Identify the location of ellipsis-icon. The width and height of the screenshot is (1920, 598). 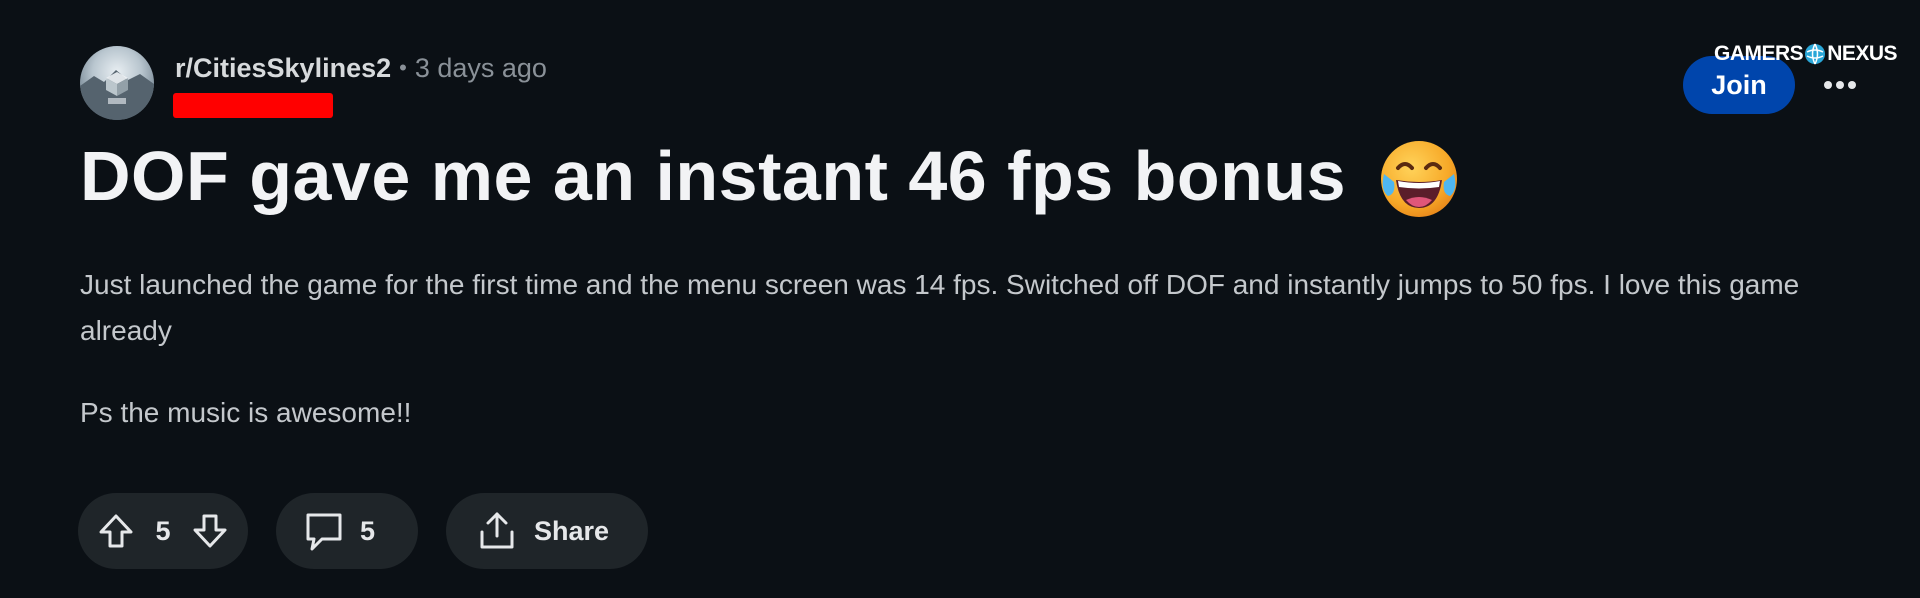
(1840, 85).